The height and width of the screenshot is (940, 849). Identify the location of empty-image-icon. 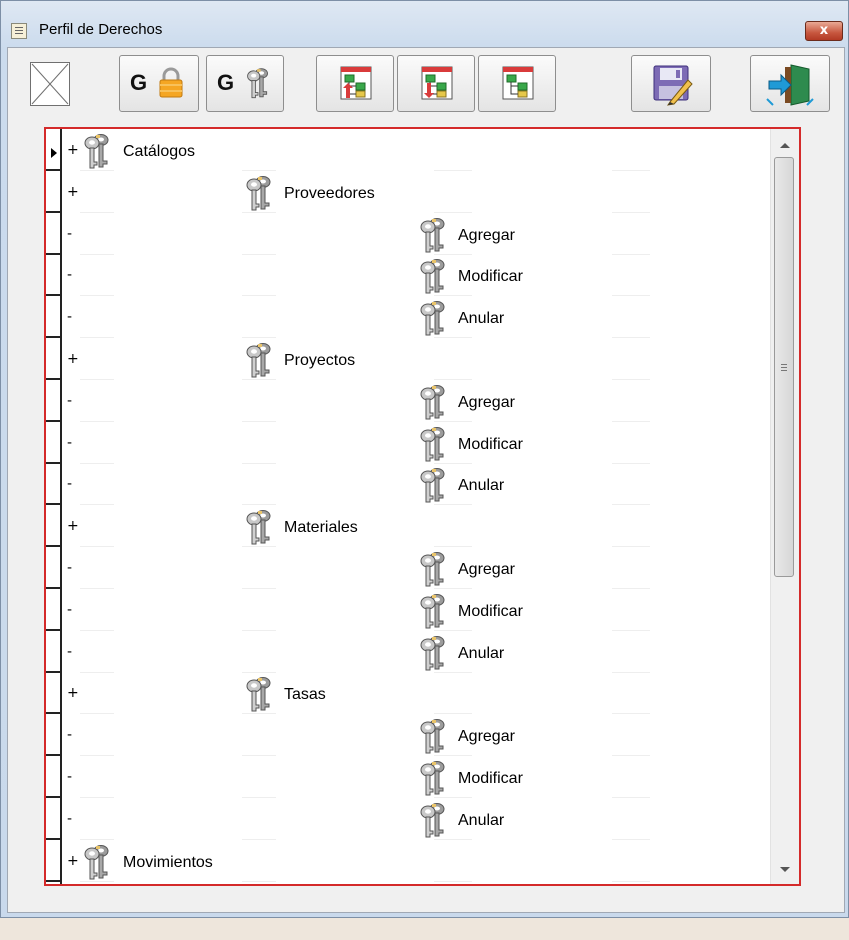
(50, 84).